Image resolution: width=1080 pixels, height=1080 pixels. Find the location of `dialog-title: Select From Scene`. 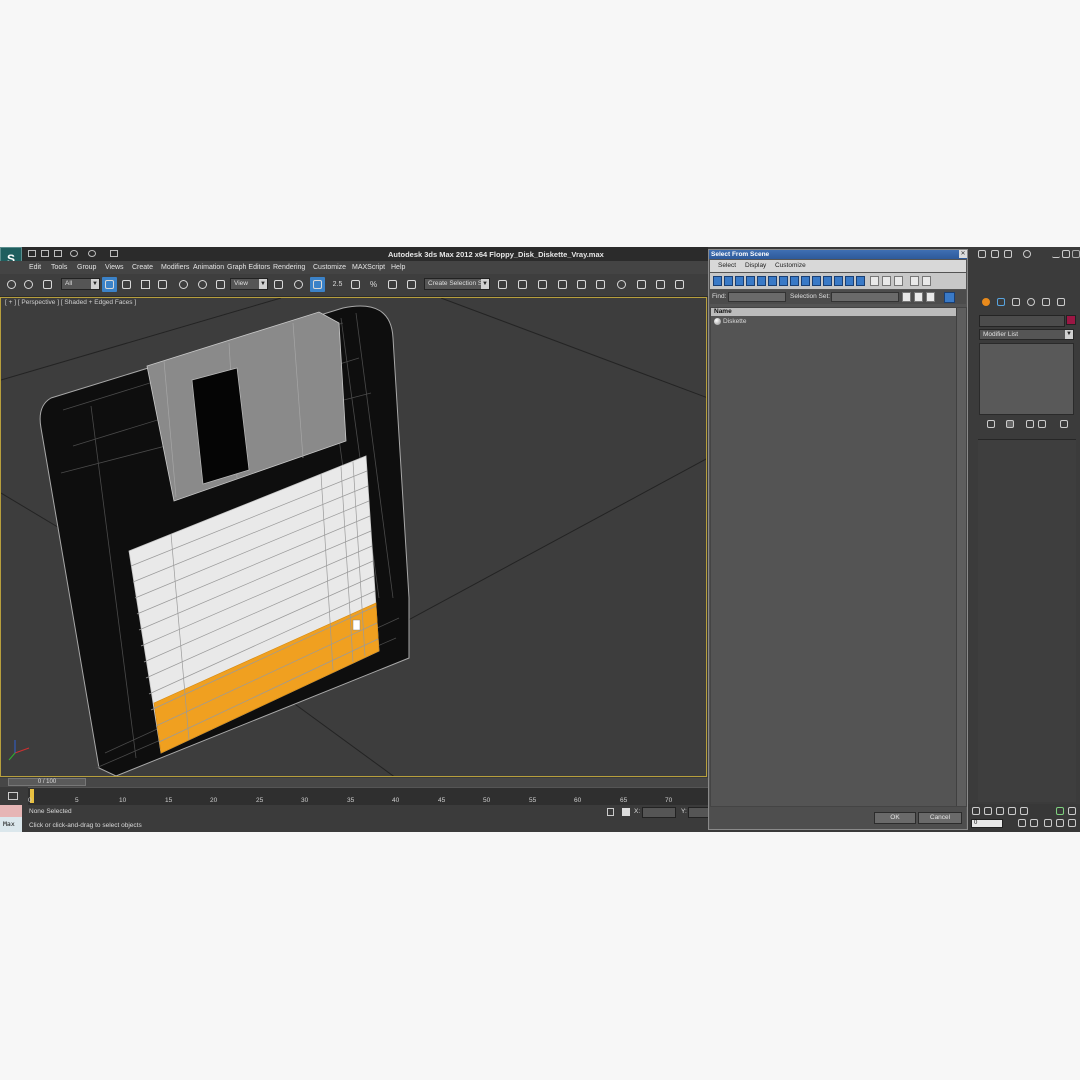

dialog-title: Select From Scene is located at coordinates (838, 254).